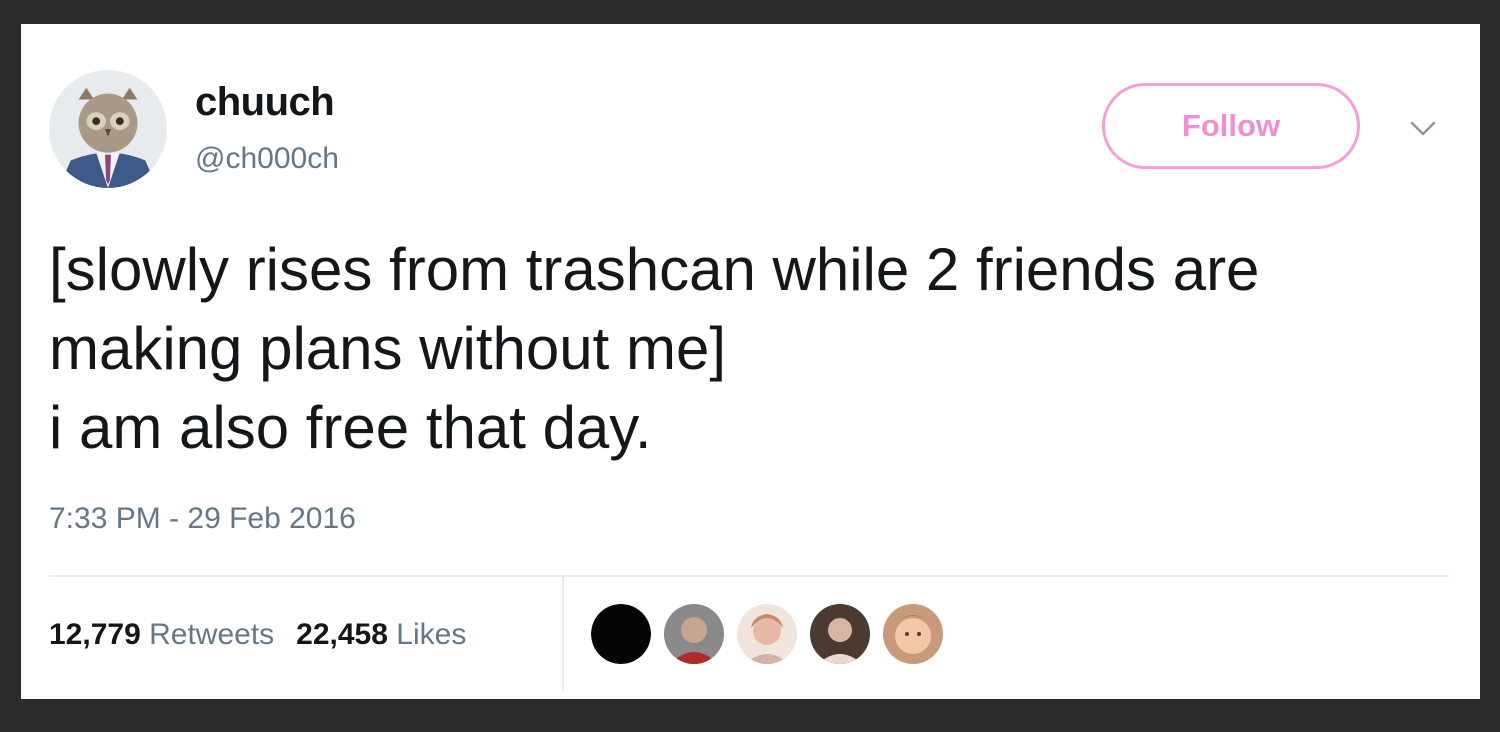 This screenshot has height=732, width=1500. I want to click on stats-vertical-divider, so click(563, 633).